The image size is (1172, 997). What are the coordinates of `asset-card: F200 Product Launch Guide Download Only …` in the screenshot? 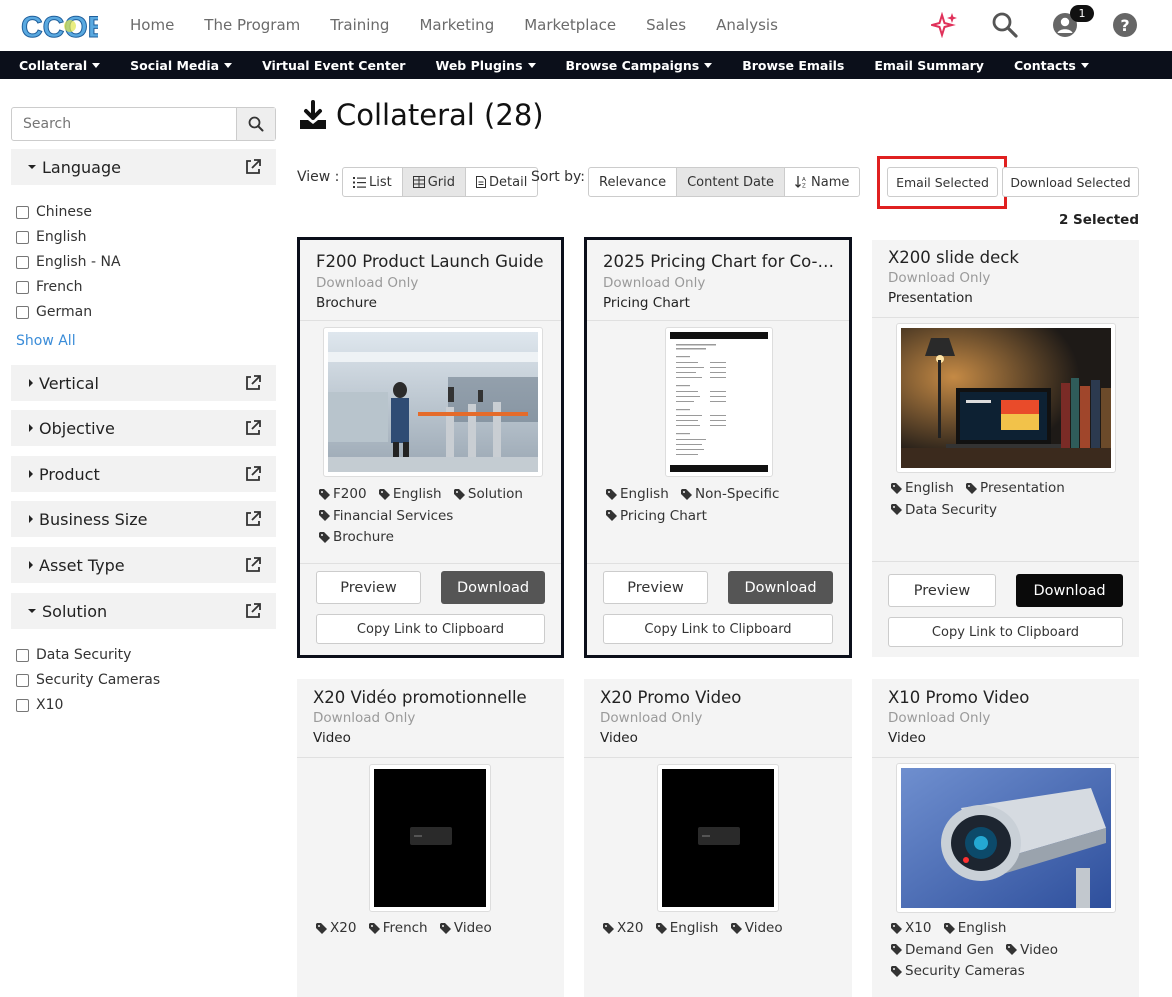 It's located at (430, 447).